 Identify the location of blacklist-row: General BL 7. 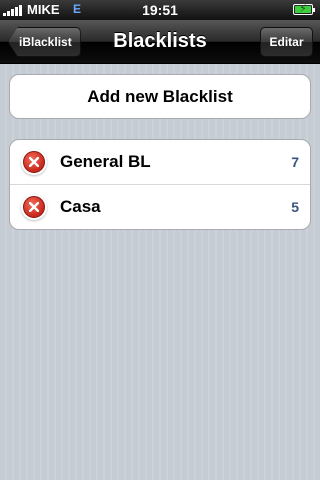
(160, 162).